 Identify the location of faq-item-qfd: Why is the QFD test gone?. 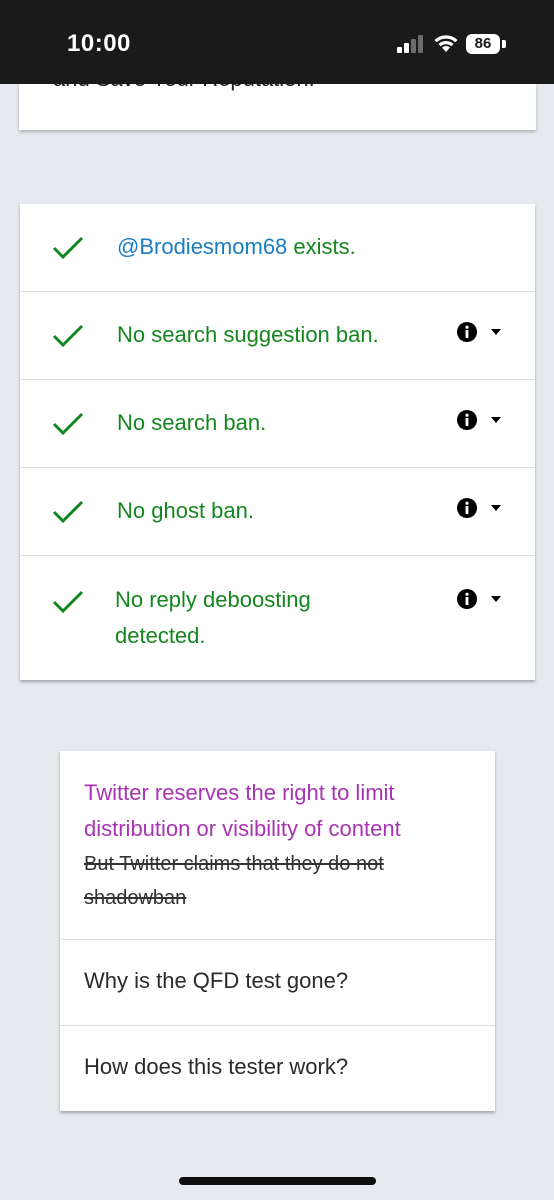
(277, 983).